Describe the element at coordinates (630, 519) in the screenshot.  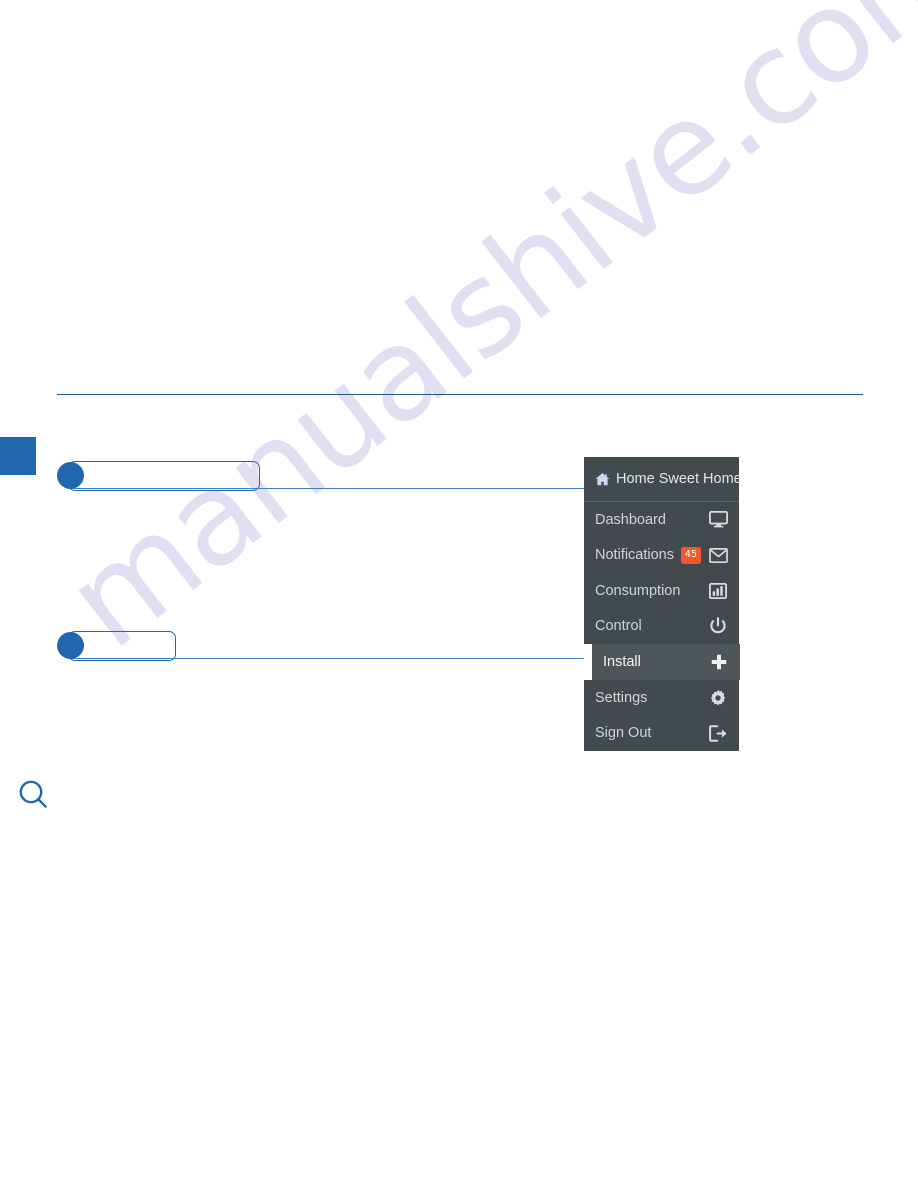
I see `menu-item-dashboard-label: Dashboard` at that location.